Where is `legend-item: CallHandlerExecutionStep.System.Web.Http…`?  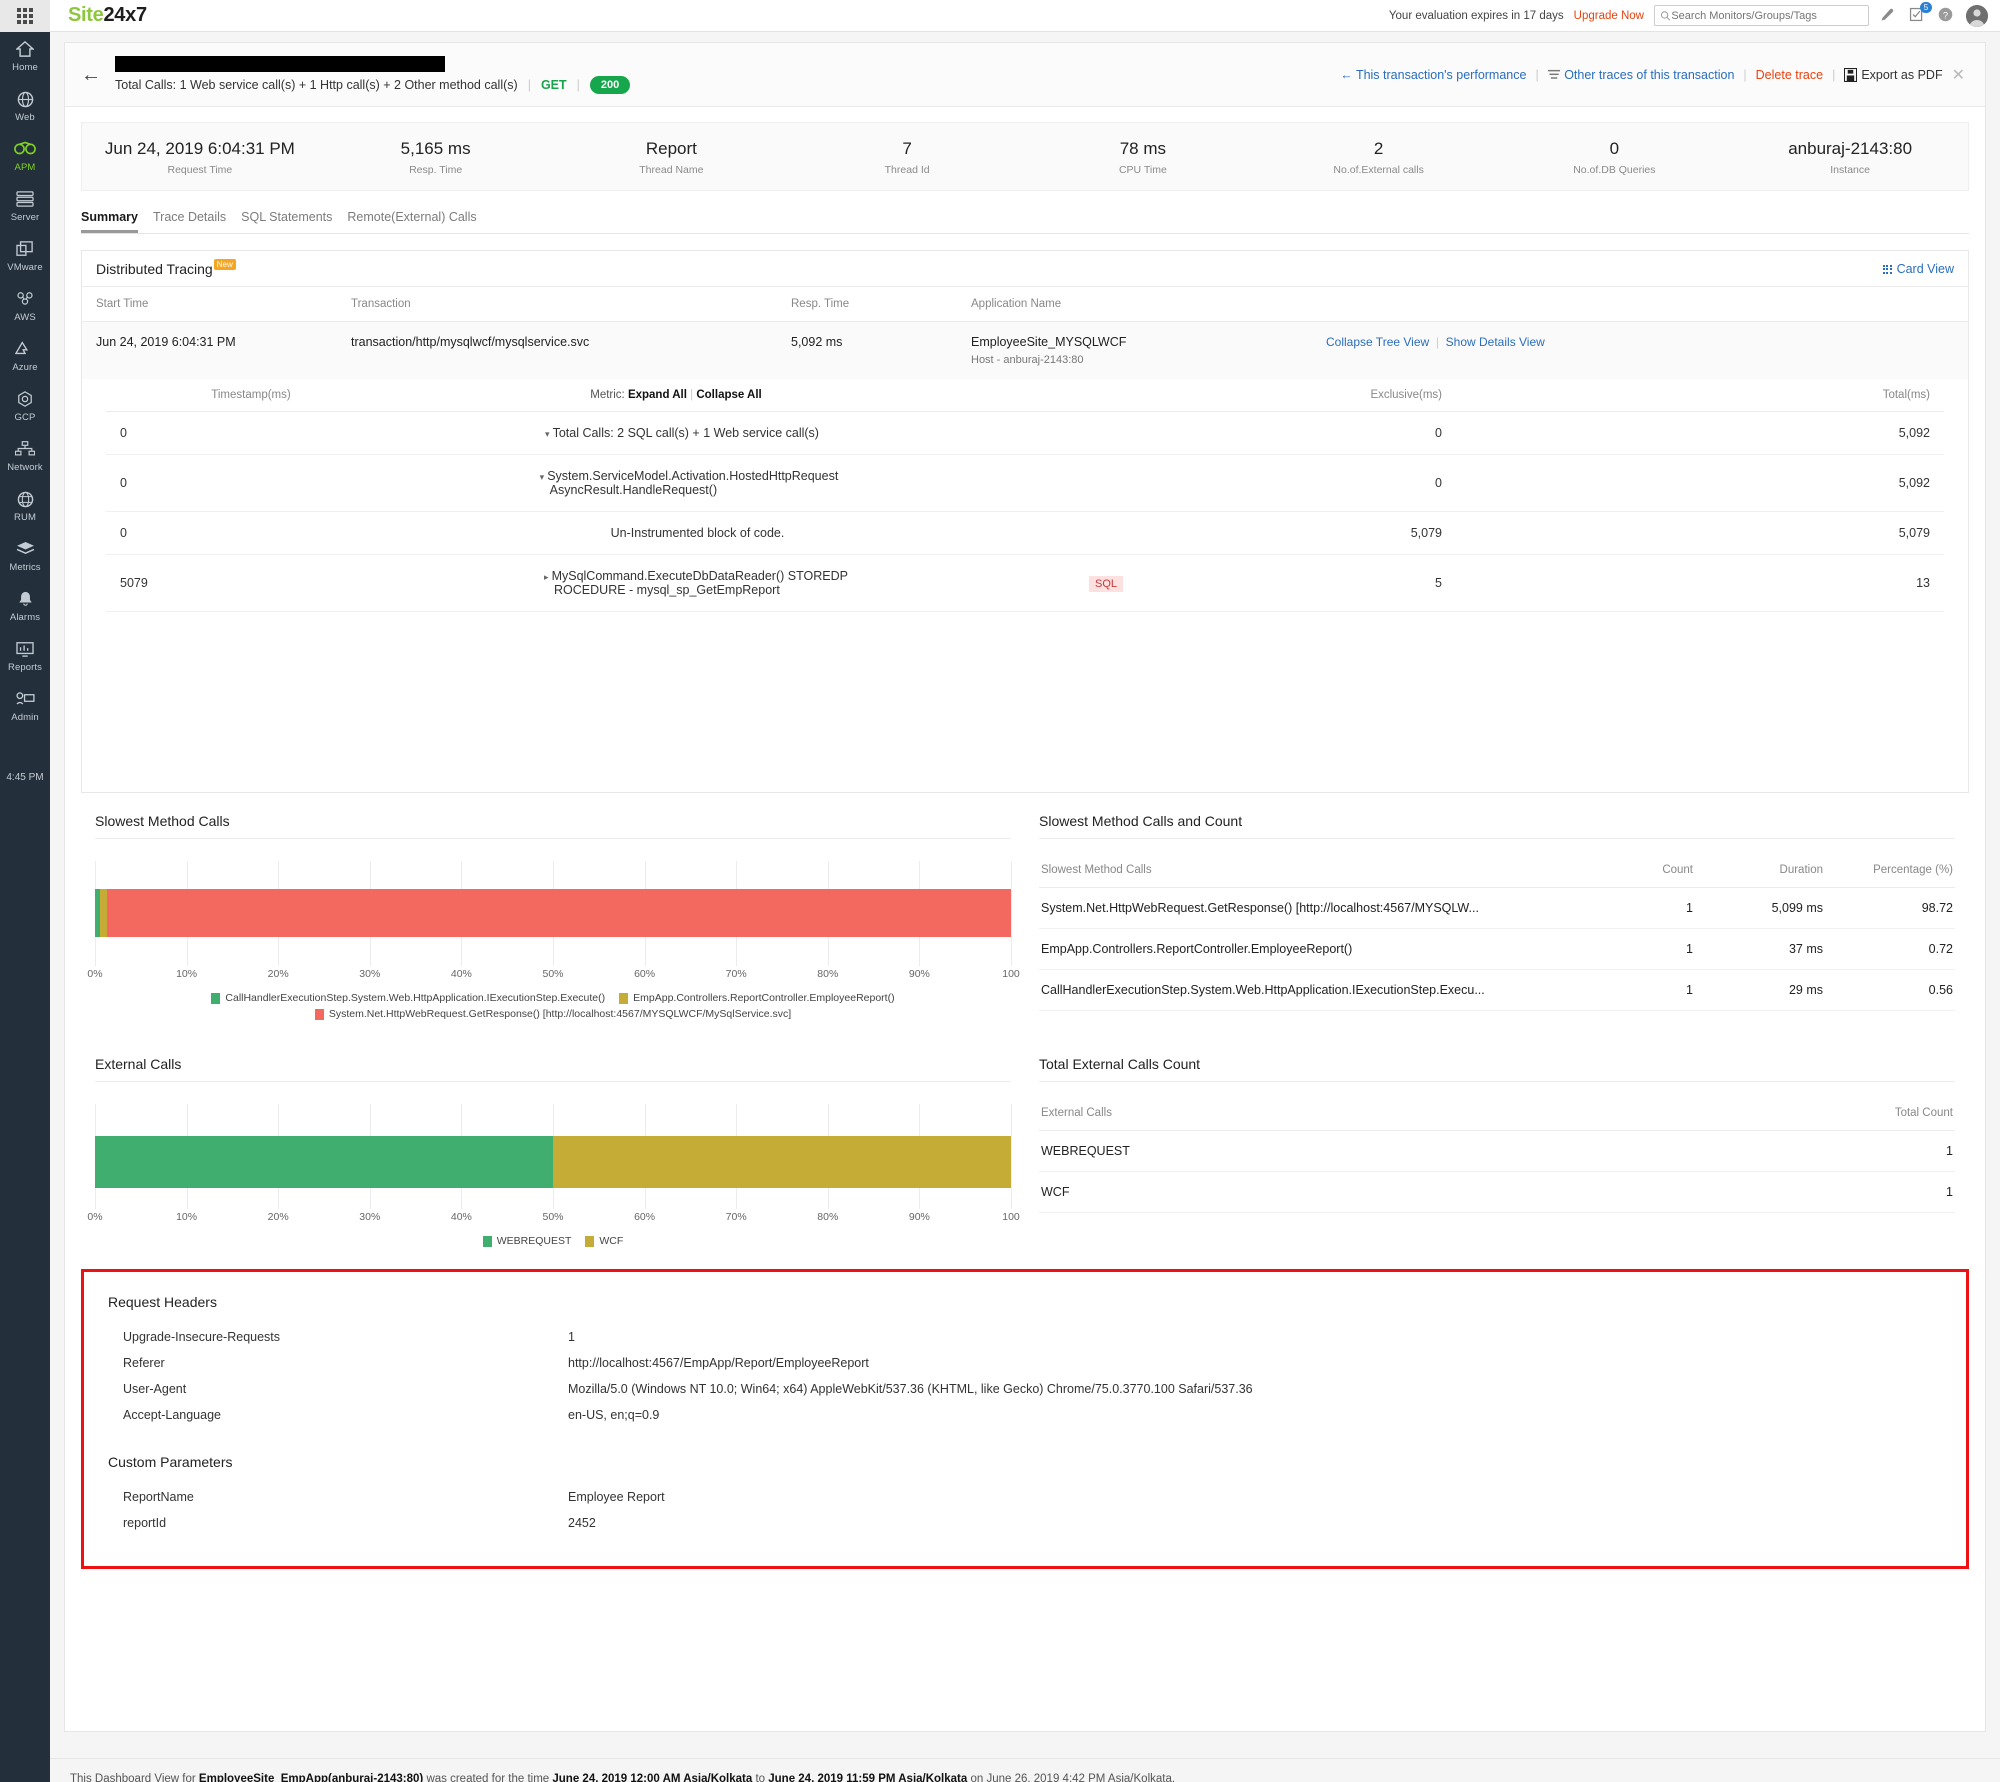 legend-item: CallHandlerExecutionStep.System.Web.Http… is located at coordinates (408, 998).